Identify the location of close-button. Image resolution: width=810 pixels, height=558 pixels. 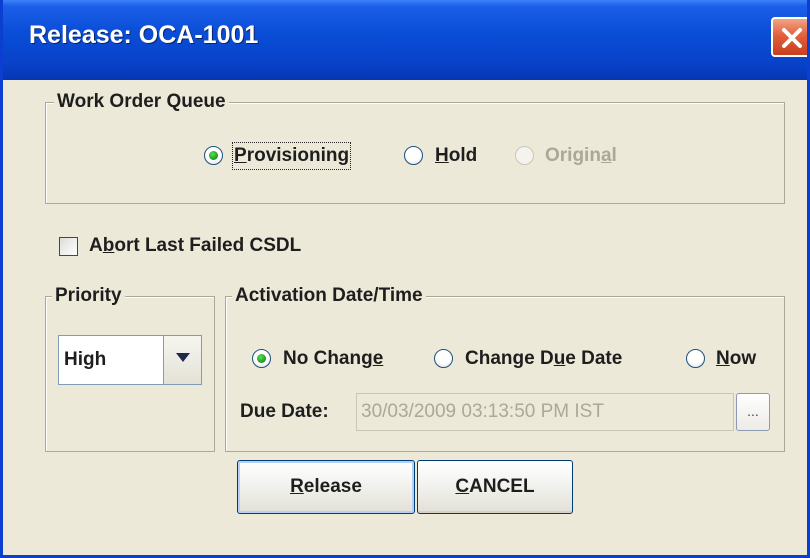
(789, 37).